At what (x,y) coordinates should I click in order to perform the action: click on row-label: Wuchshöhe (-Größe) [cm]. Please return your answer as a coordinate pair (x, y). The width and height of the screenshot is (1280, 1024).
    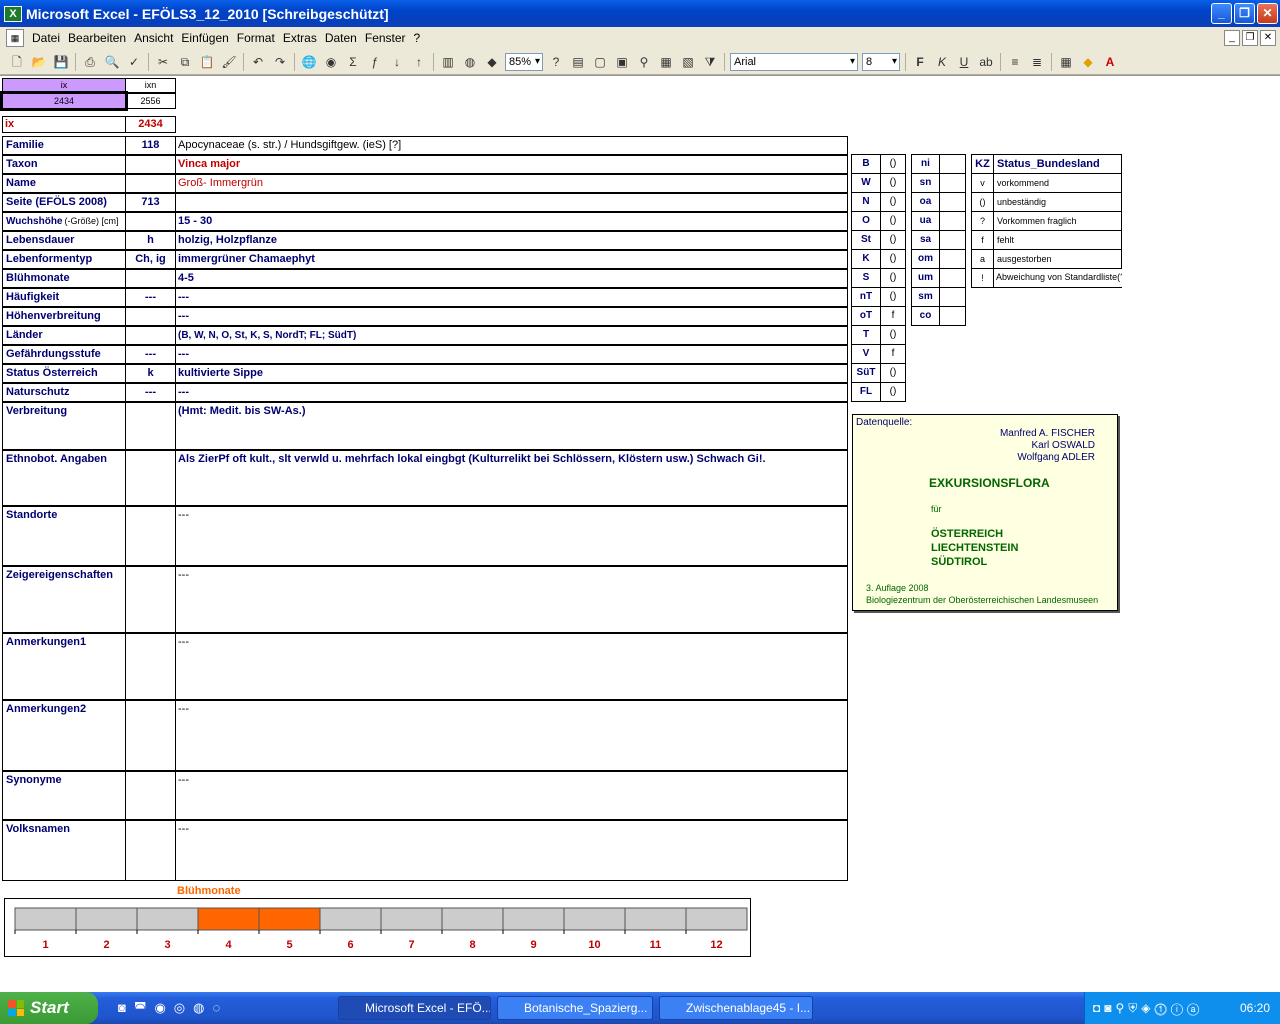
    Looking at the image, I should click on (64, 221).